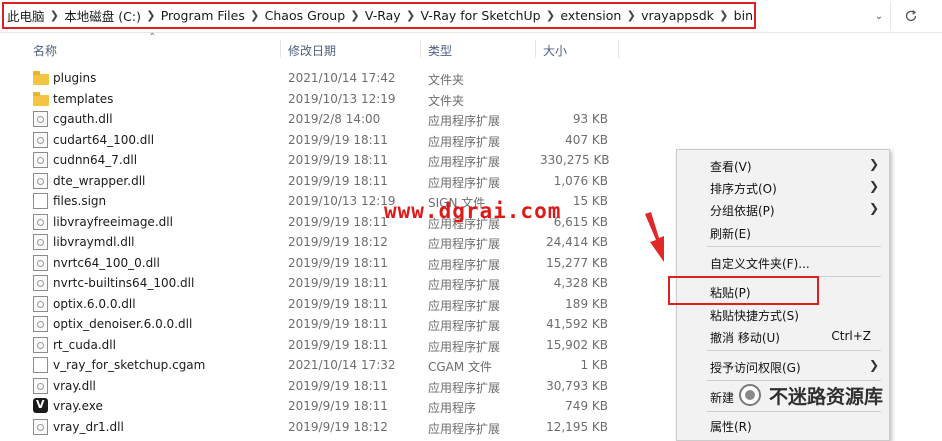 This screenshot has width=942, height=441. Describe the element at coordinates (742, 211) in the screenshot. I see `menu-item-label: 分组依据(P)` at that location.